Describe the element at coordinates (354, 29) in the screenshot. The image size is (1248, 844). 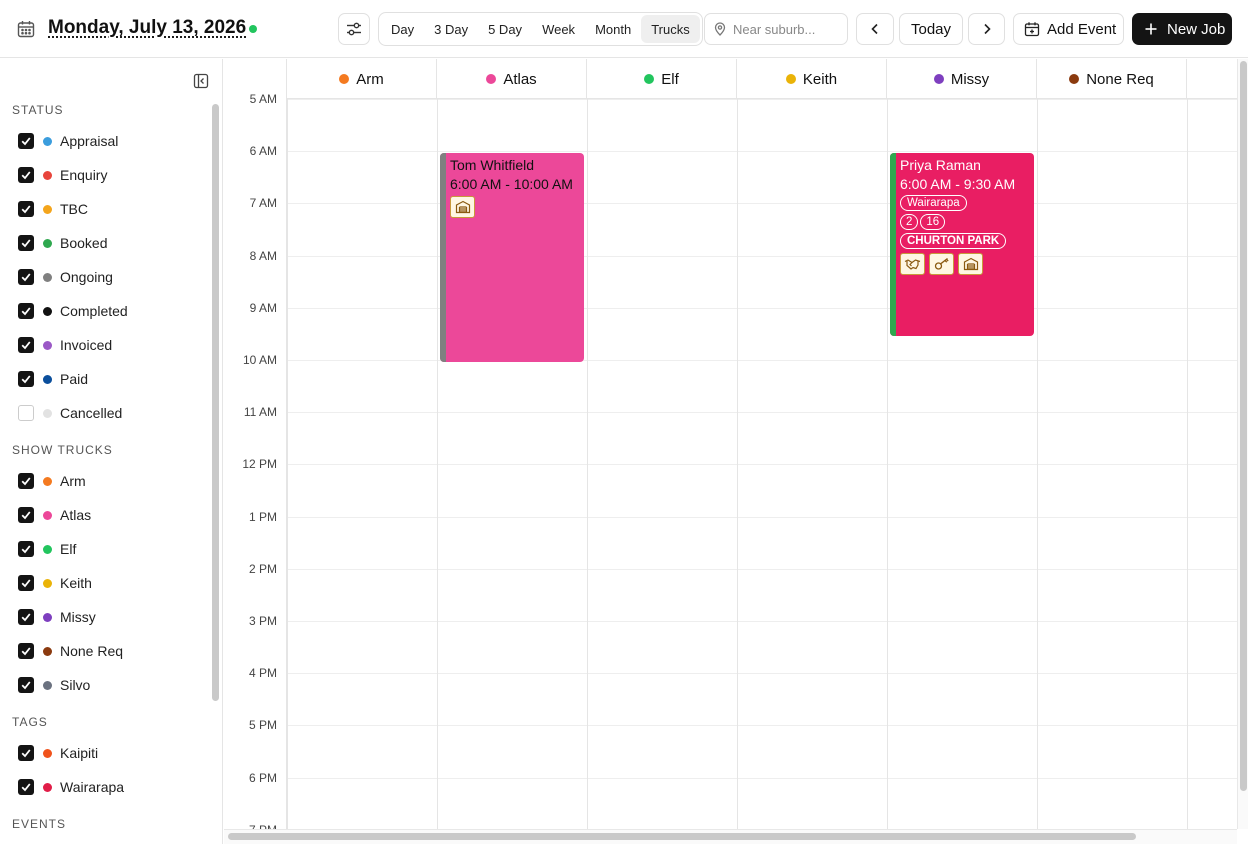
I see `filter-settings-button` at that location.